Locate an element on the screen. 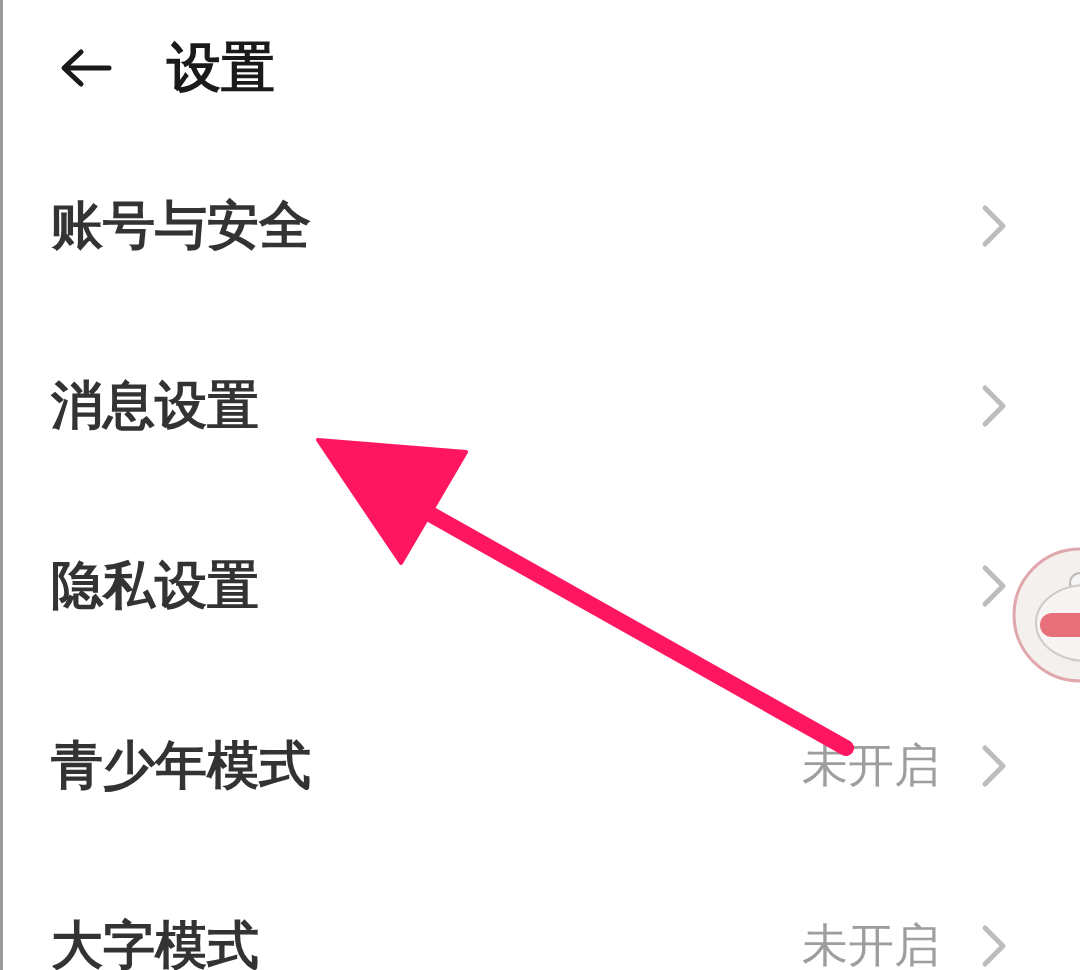 The height and width of the screenshot is (970, 1080). item-label: 账号与安全 is located at coordinates (181, 225).